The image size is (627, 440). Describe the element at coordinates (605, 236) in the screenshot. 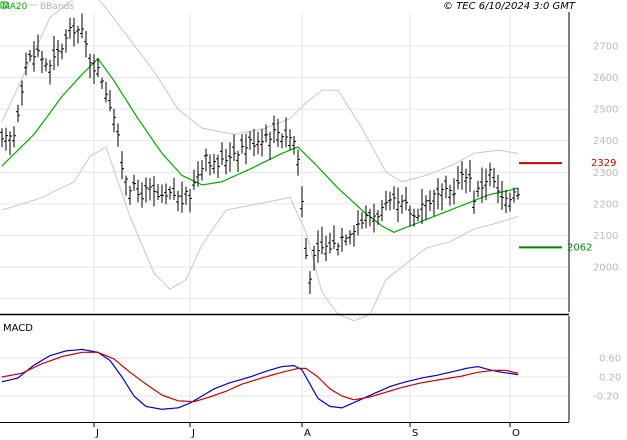

I see `price-tick-label: 2100` at that location.